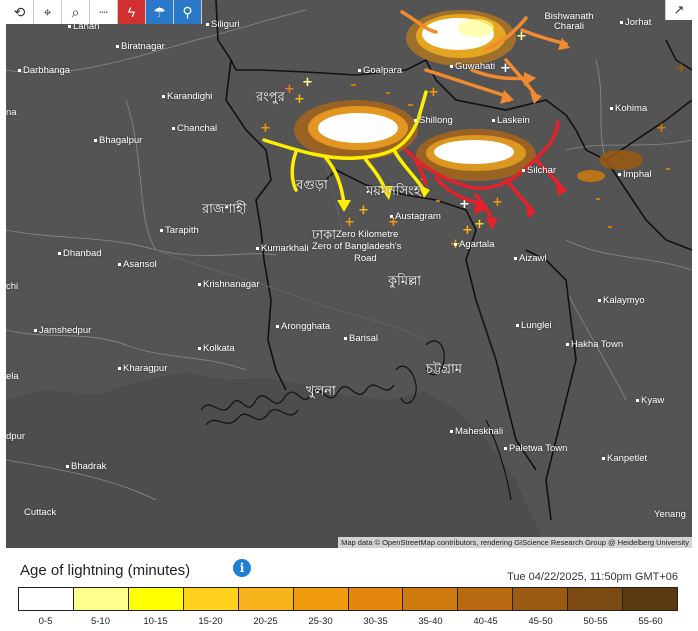 This screenshot has width=698, height=631. What do you see at coordinates (40, 512) in the screenshot?
I see `city-label: Cuttack` at bounding box center [40, 512].